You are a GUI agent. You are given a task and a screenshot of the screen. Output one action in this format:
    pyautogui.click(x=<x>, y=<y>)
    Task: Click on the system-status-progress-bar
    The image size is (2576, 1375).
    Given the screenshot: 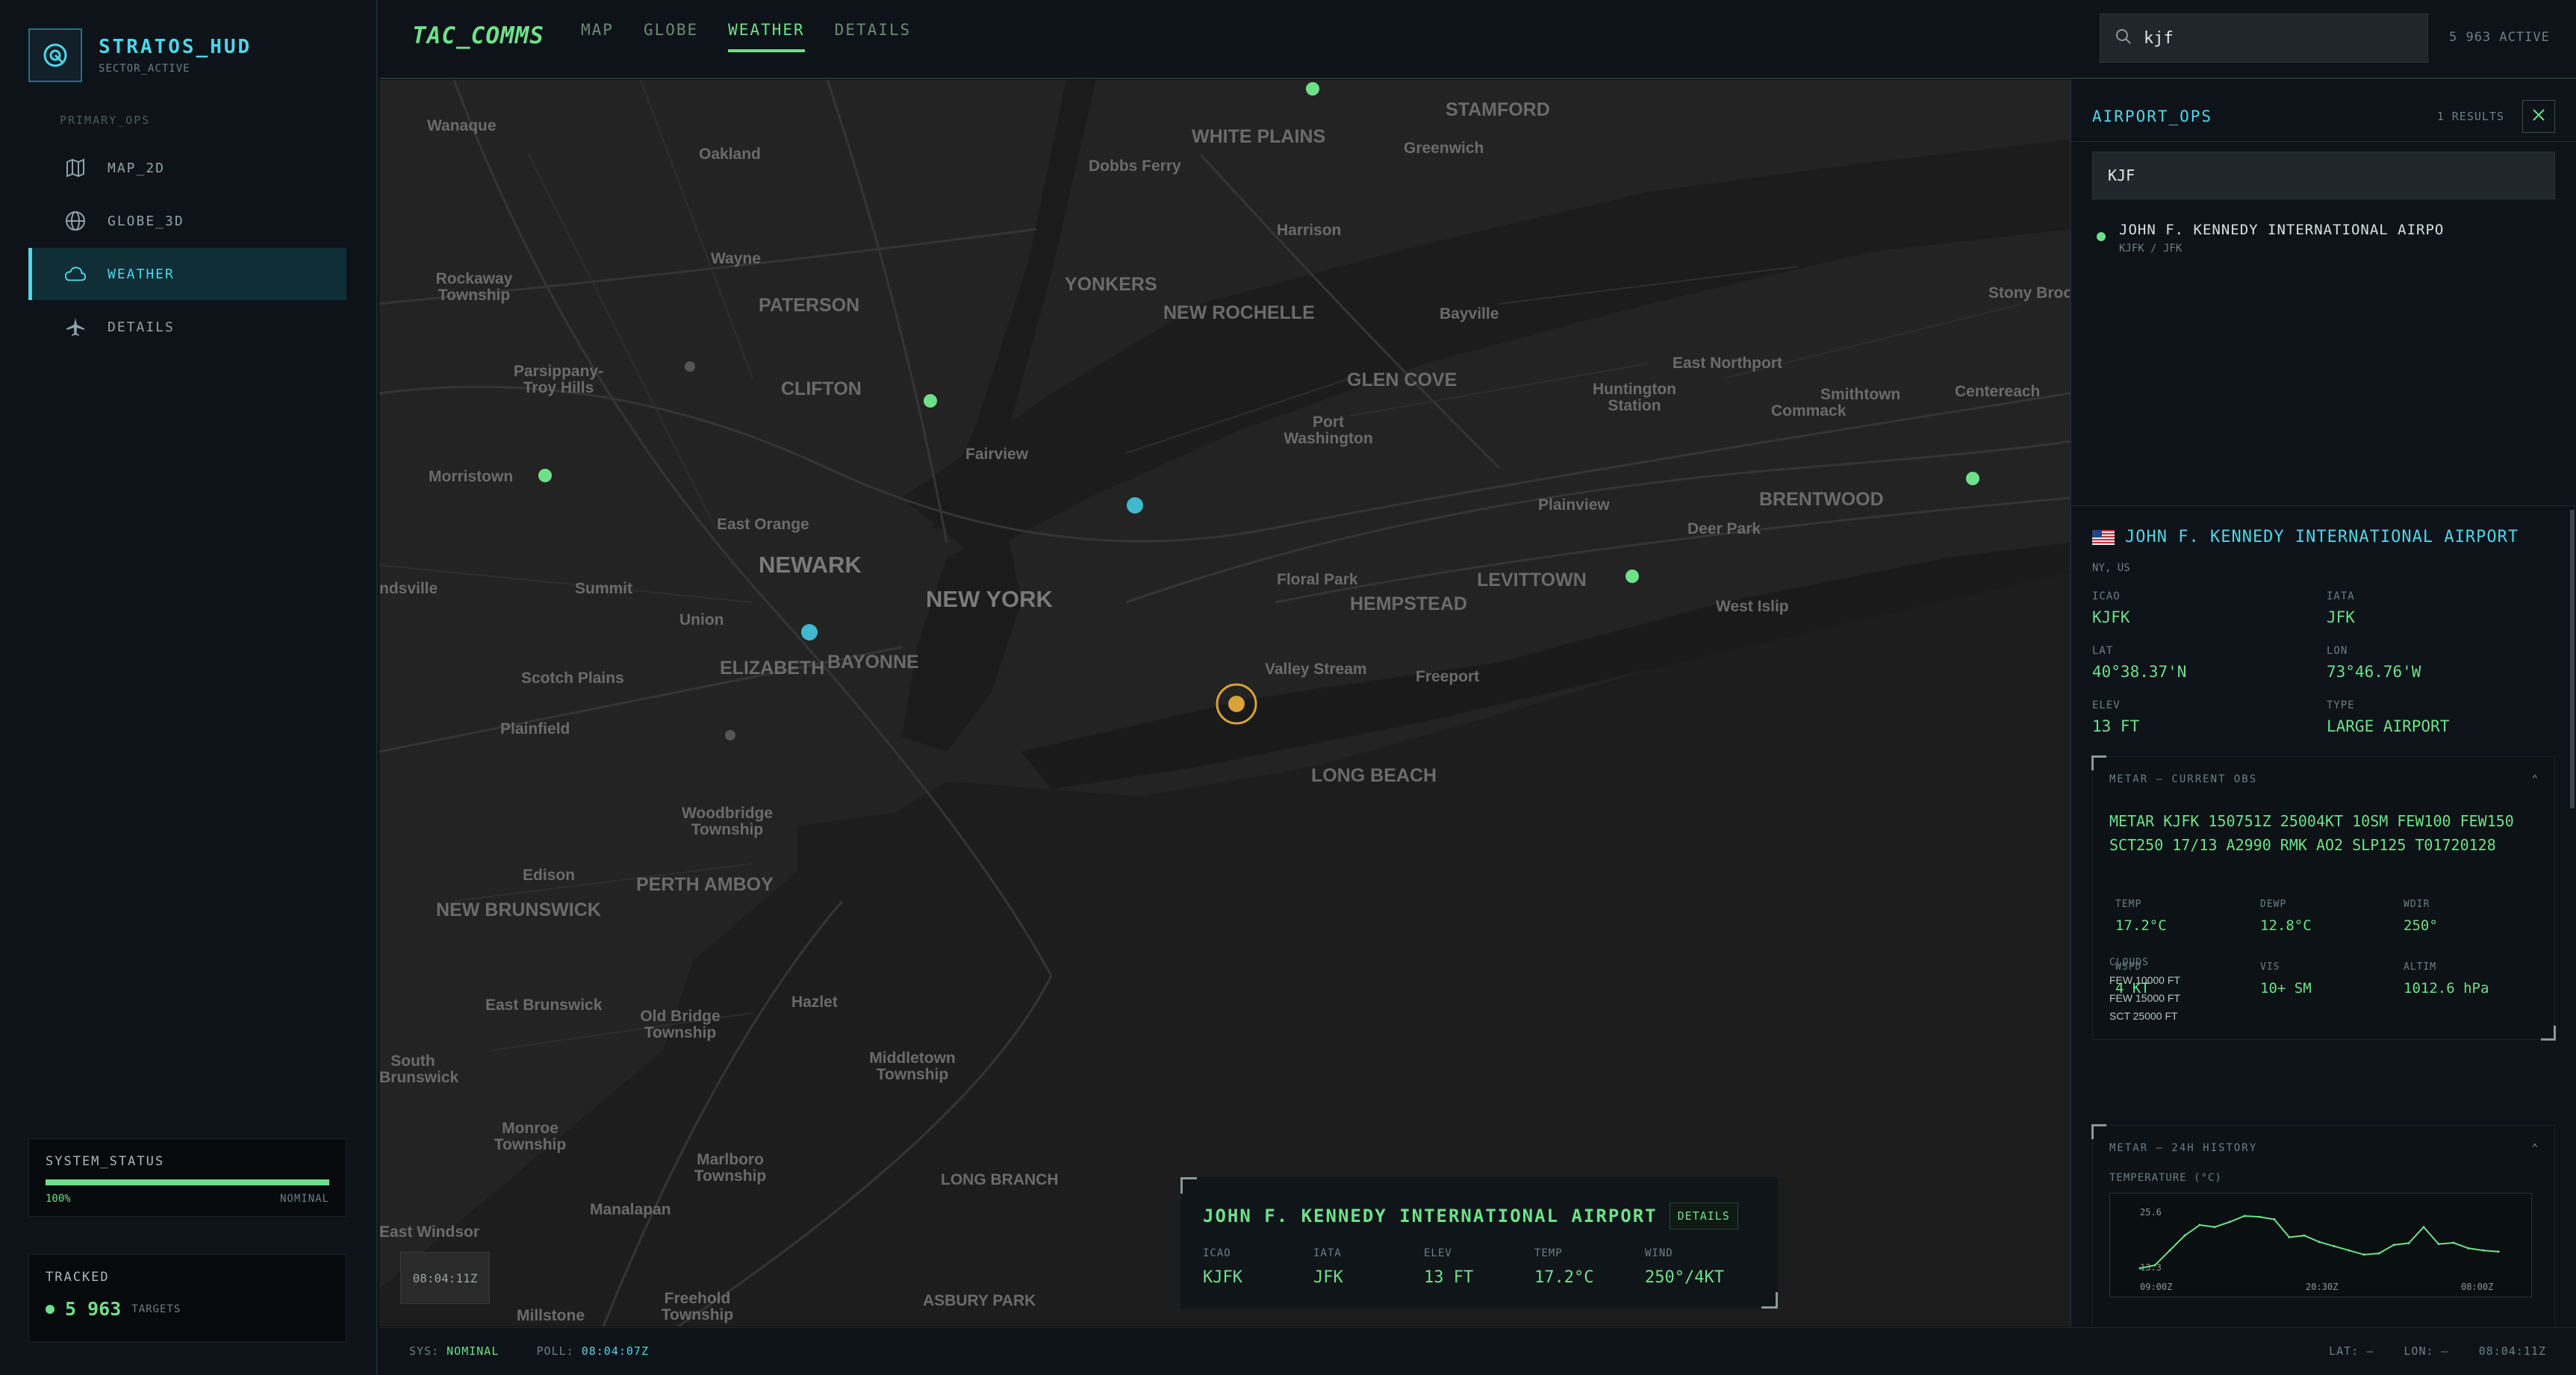 What is the action you would take?
    pyautogui.click(x=187, y=1182)
    